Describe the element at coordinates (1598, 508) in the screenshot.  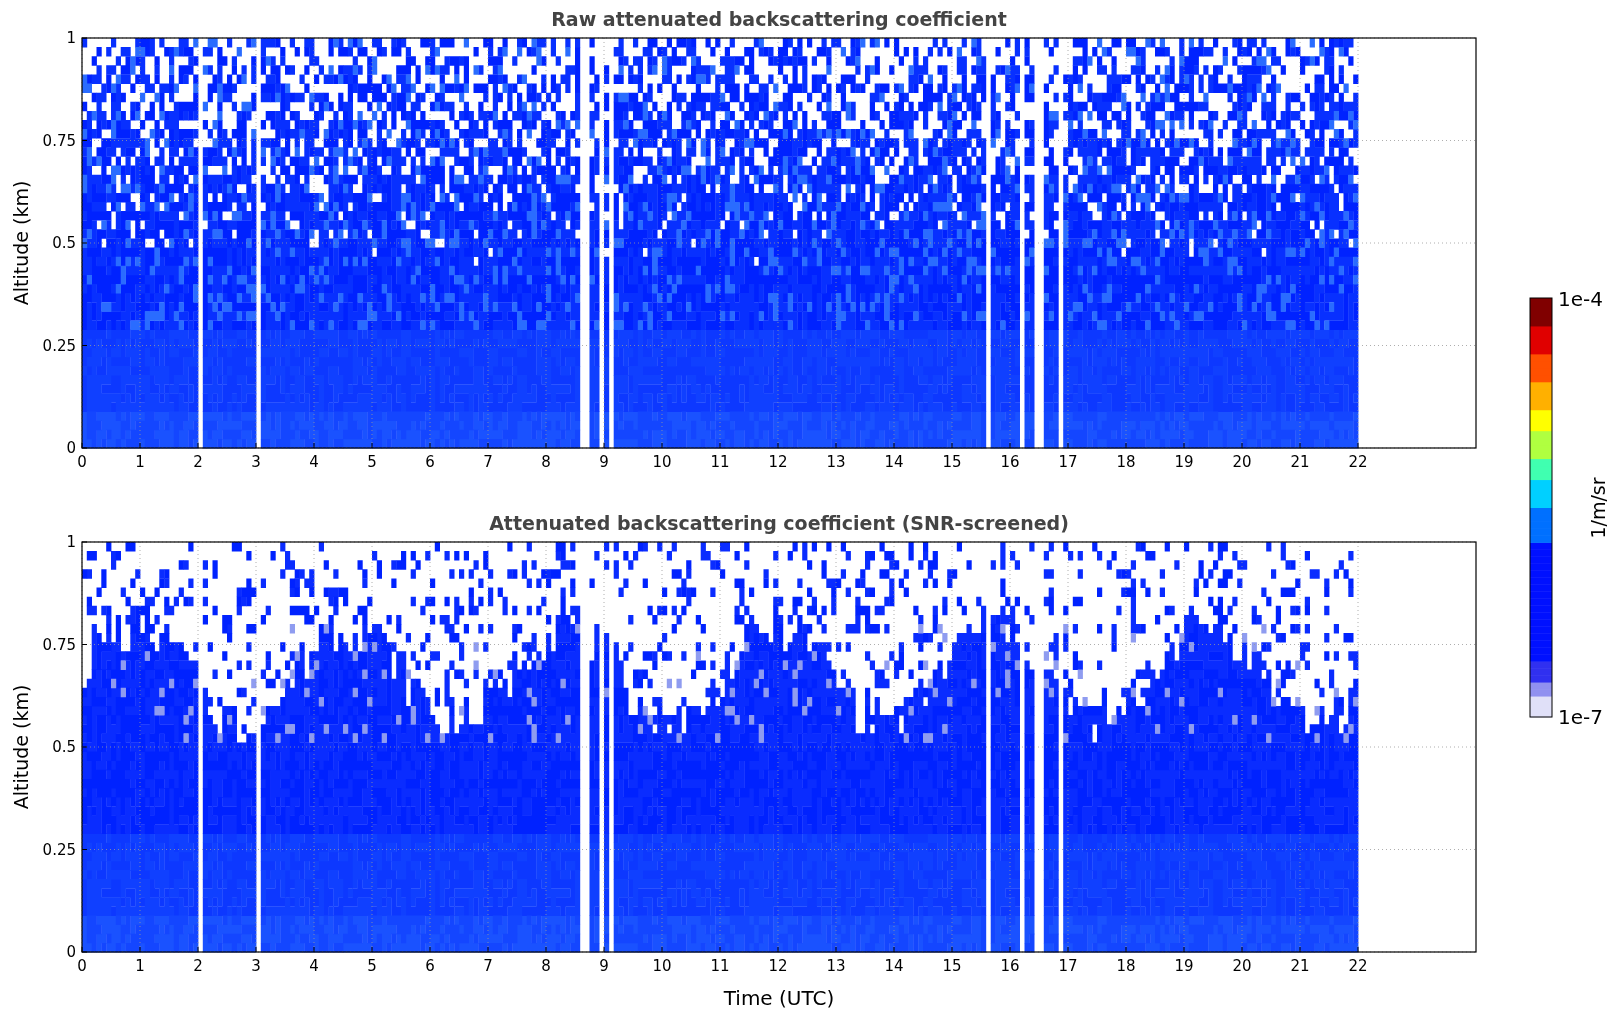
I see `colorbar-unit-label: 1/m/sr` at that location.